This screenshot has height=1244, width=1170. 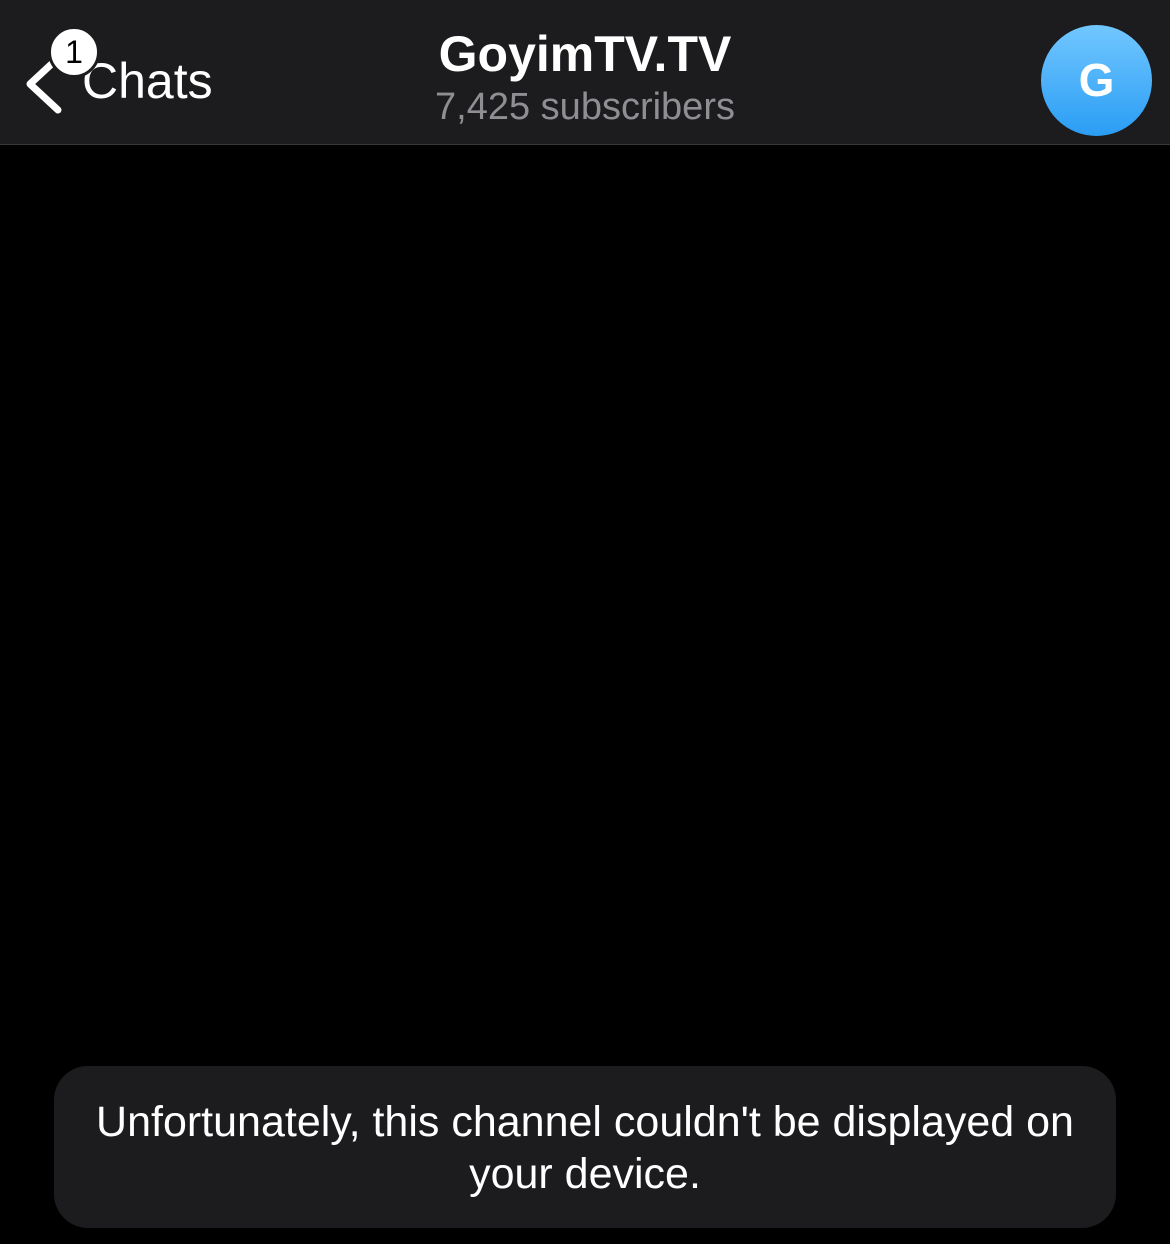 What do you see at coordinates (1096, 80) in the screenshot?
I see `channel-avatar: G` at bounding box center [1096, 80].